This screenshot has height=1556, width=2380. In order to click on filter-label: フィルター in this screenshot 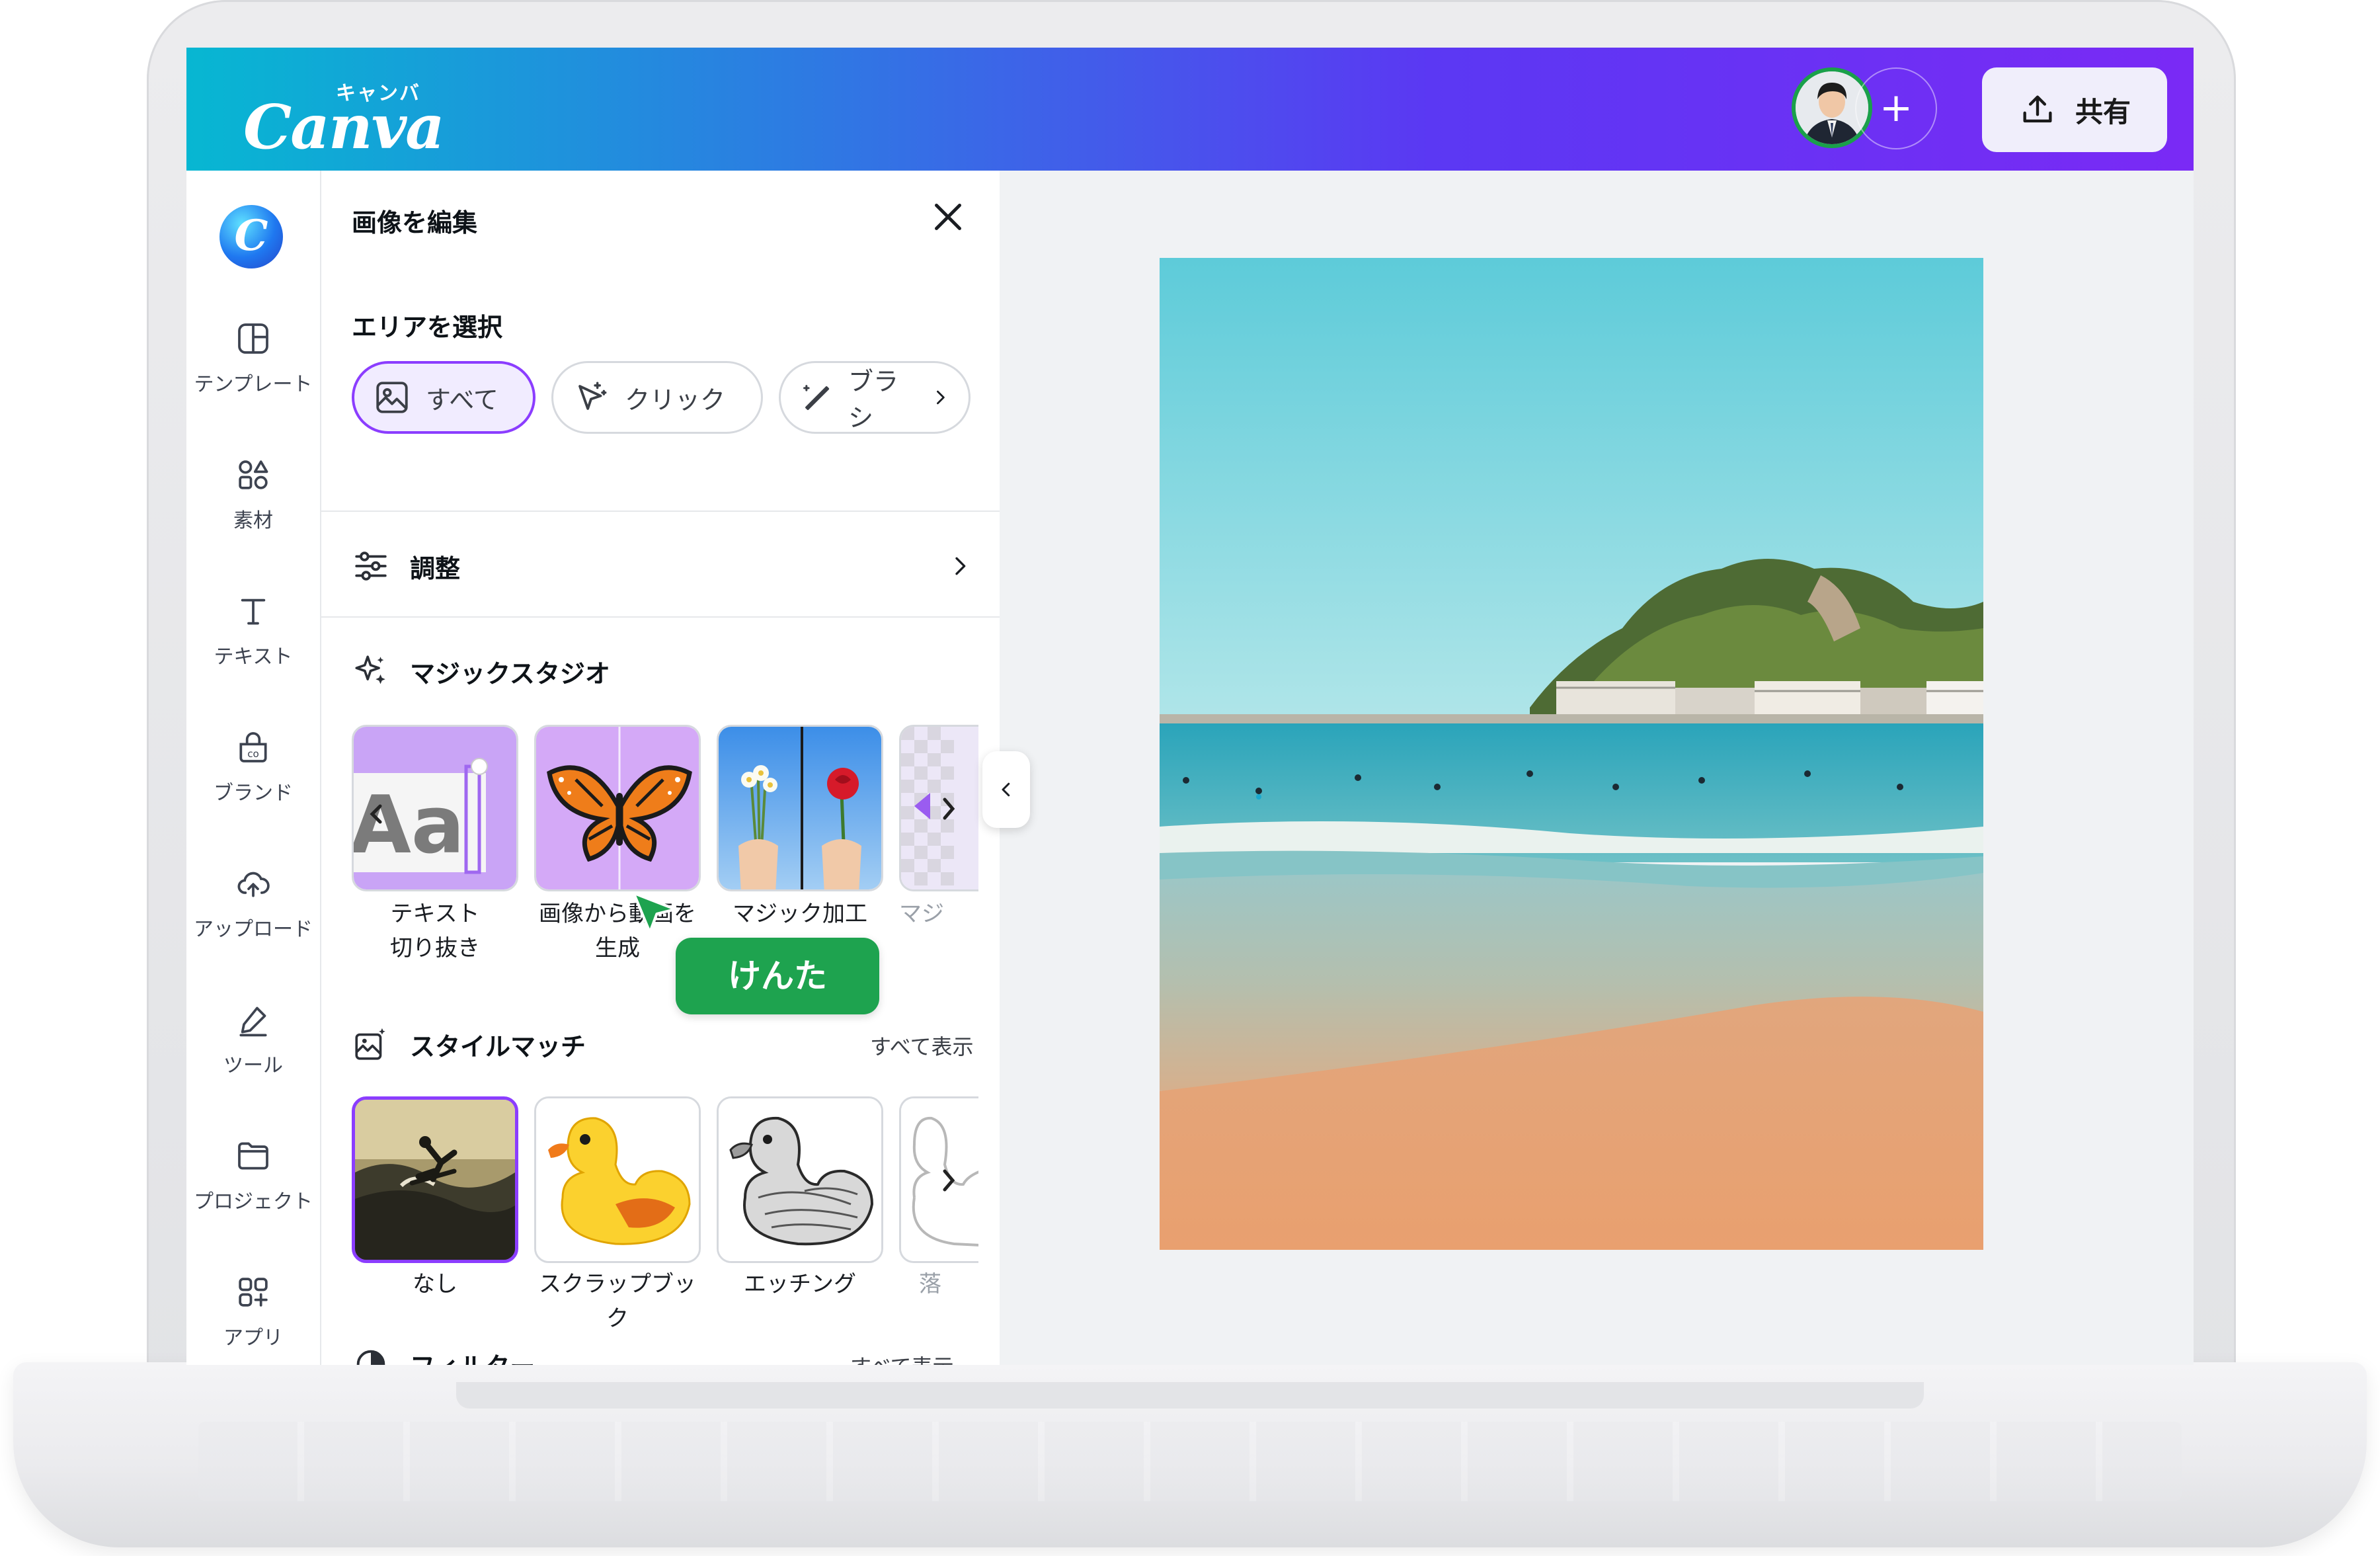, I will do `click(472, 1356)`.